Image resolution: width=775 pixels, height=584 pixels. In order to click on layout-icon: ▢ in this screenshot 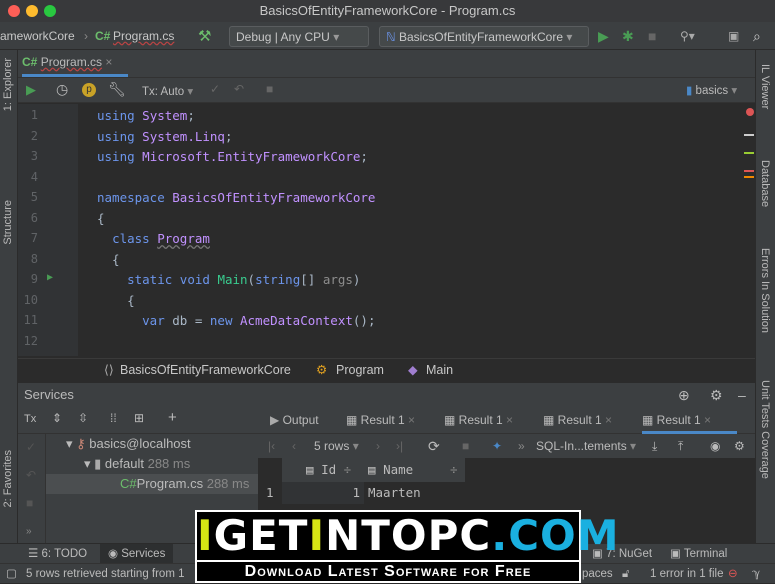, I will do `click(11, 574)`.